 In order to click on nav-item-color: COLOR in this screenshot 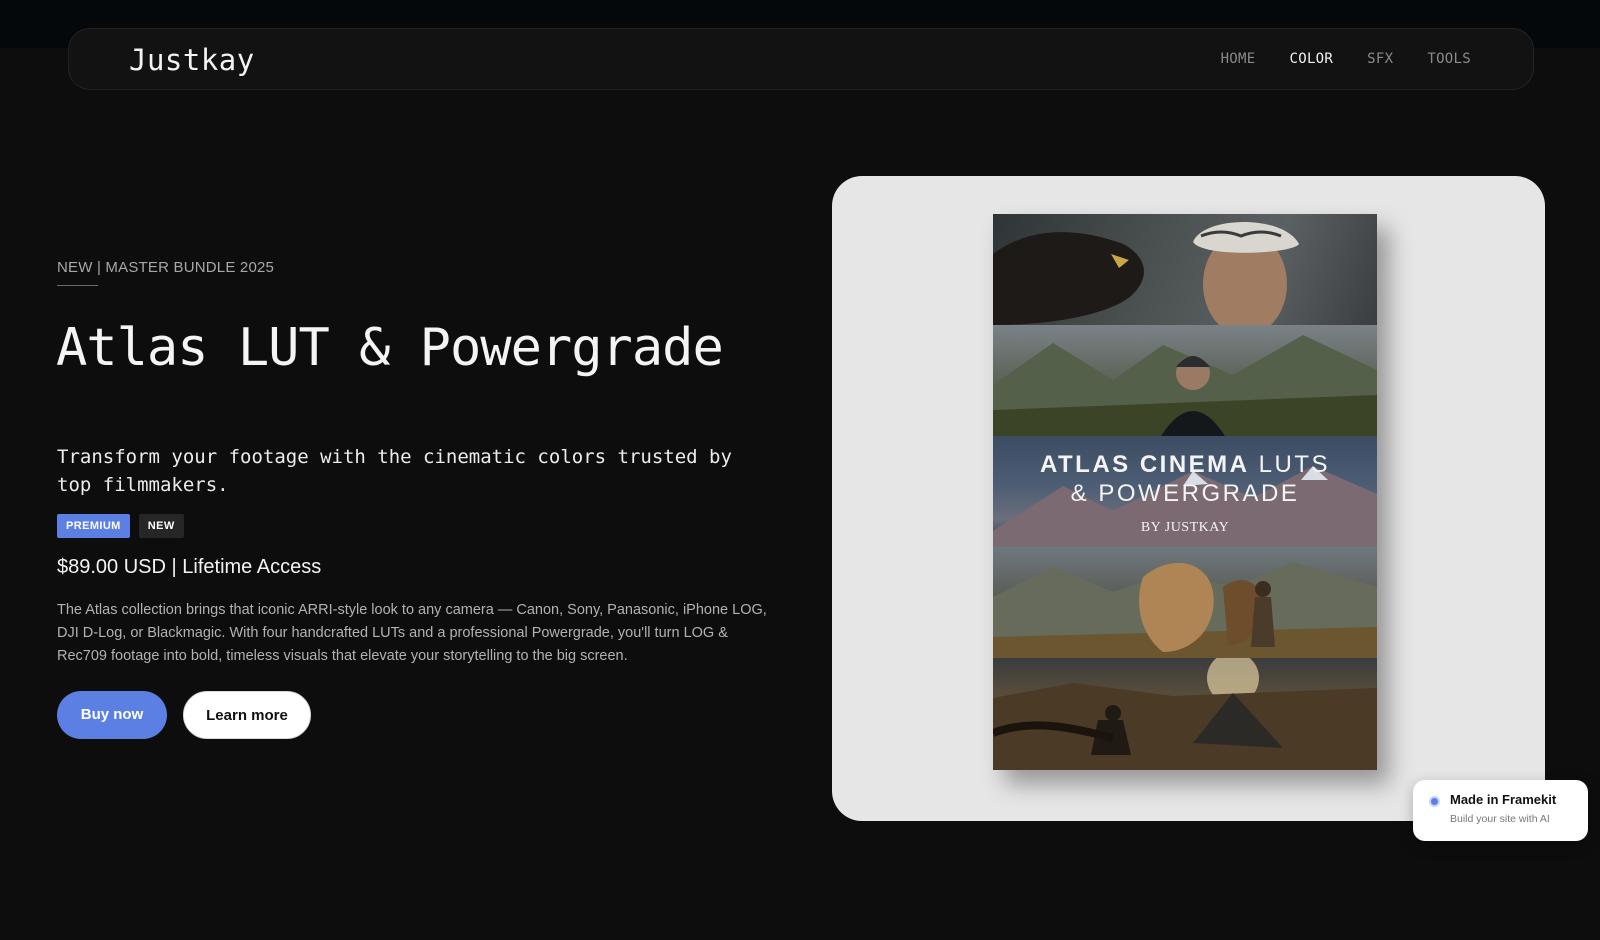, I will do `click(1312, 59)`.